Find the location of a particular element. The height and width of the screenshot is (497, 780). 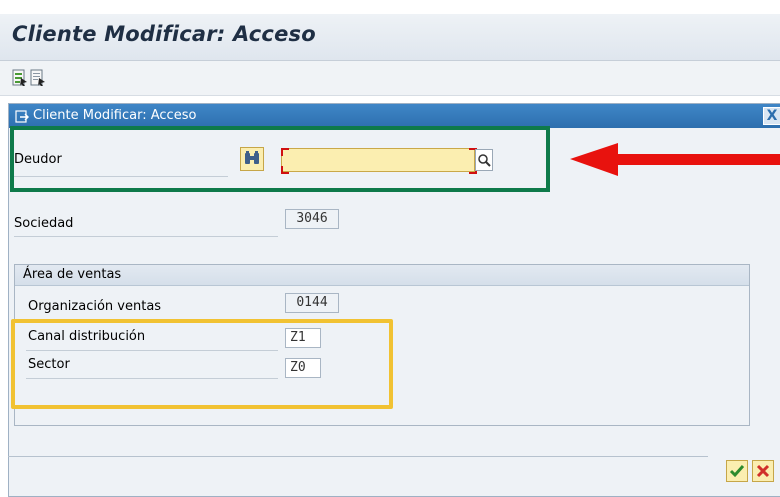

cancel-button is located at coordinates (763, 471).